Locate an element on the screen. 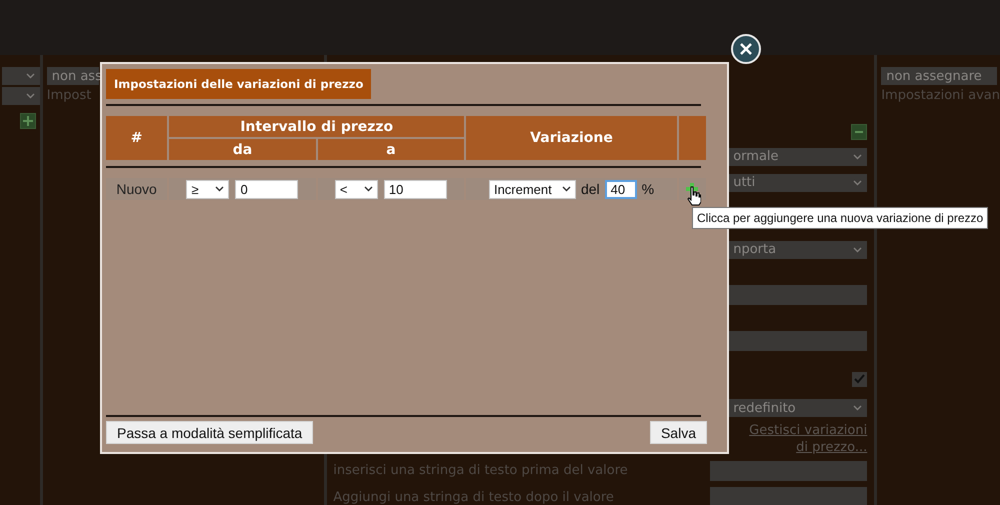 This screenshot has width=1000, height=505. percent-input: 40 is located at coordinates (620, 189).